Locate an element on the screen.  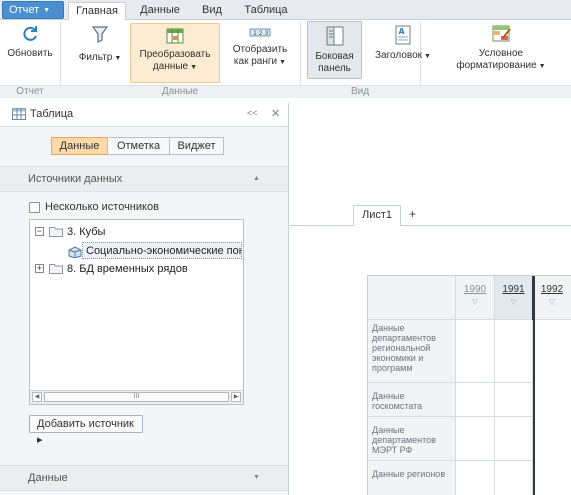
filter-icon is located at coordinates (100, 34).